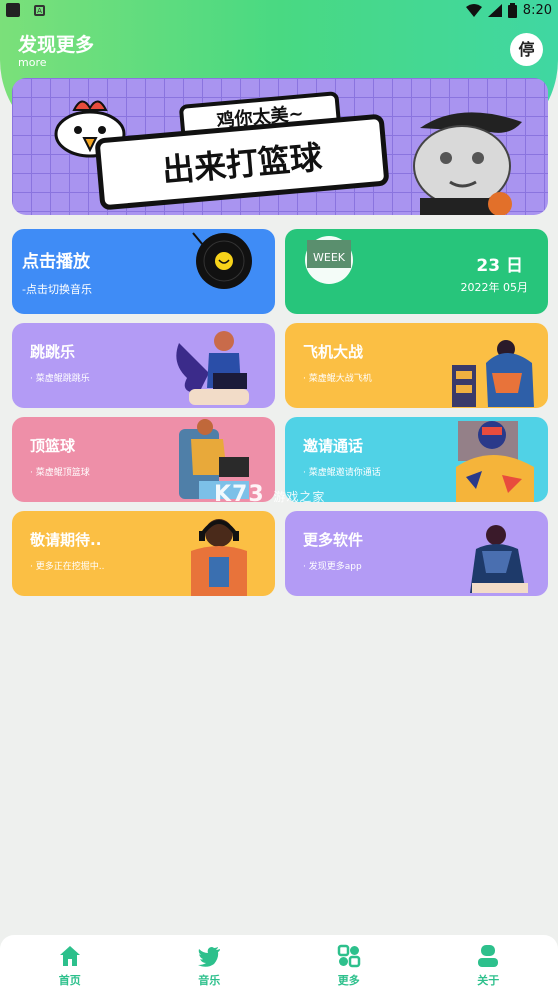  Describe the element at coordinates (53, 446) in the screenshot. I see `hoop-card-title: 顶篮球` at that location.